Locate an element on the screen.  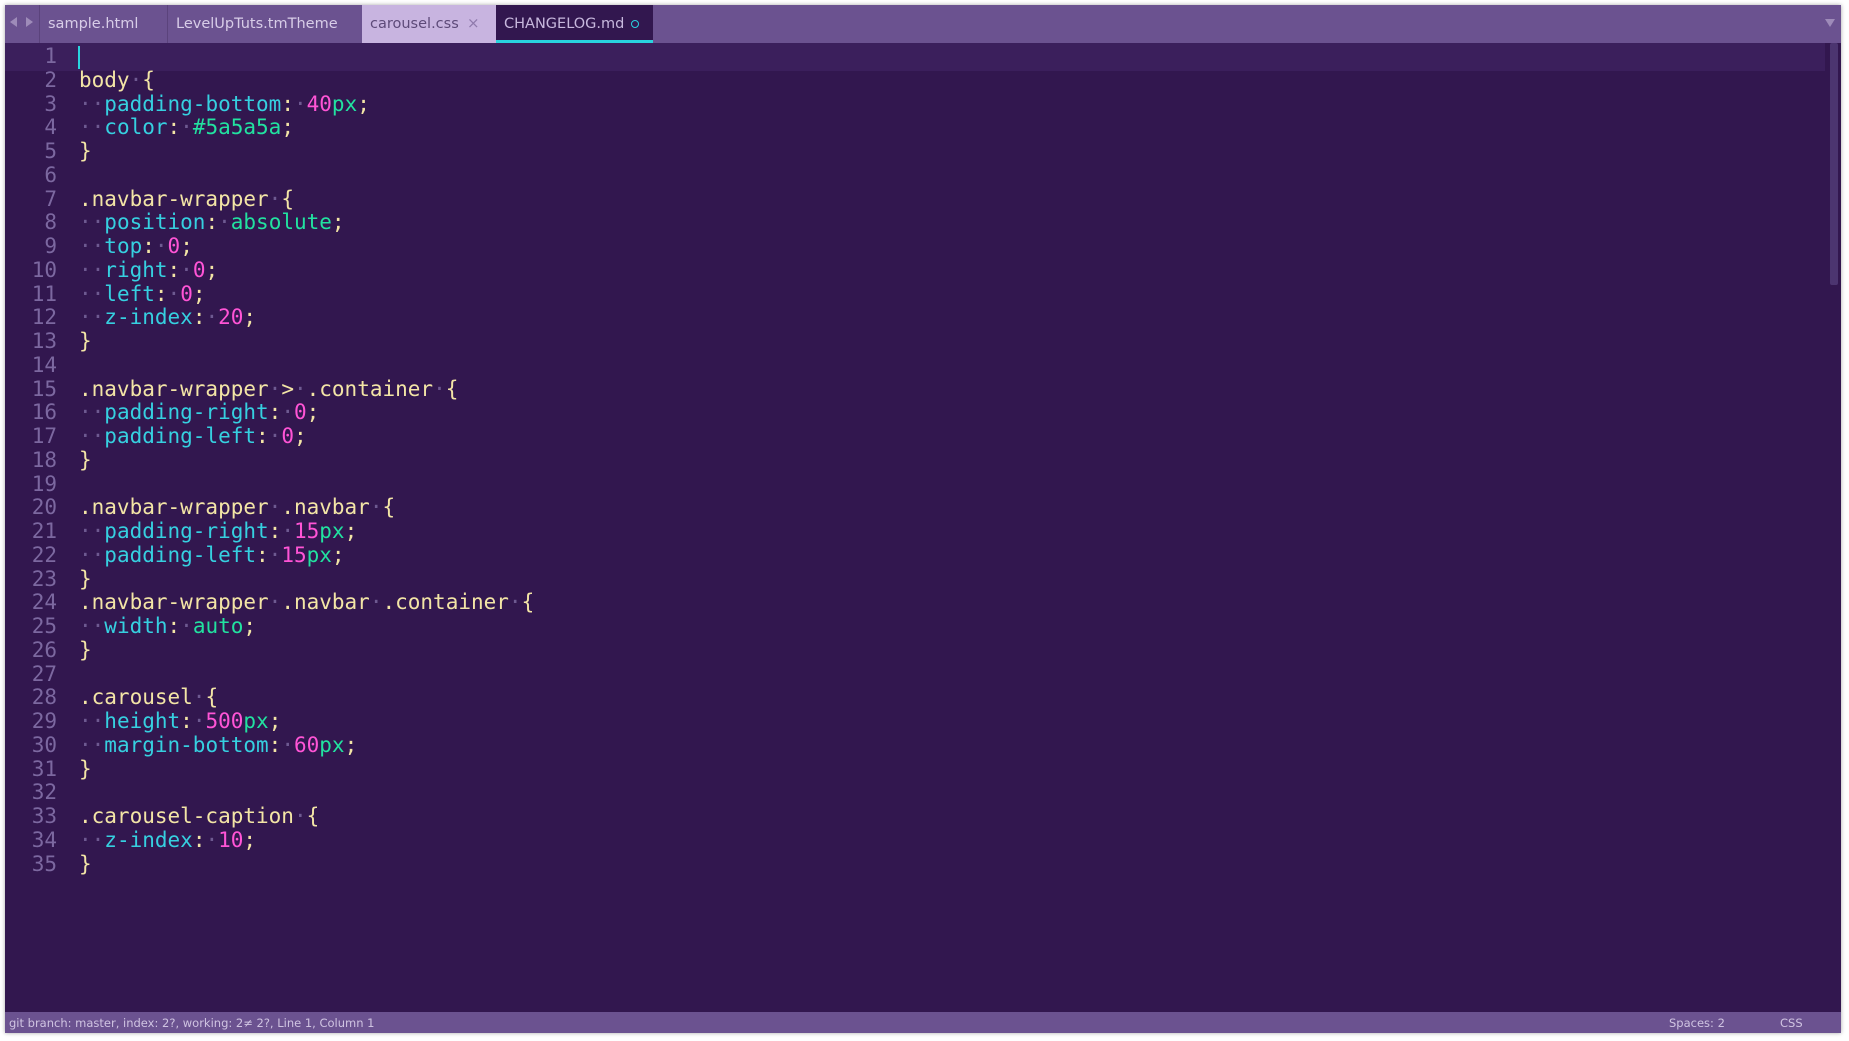
unsaved-dot-icon is located at coordinates (635, 24).